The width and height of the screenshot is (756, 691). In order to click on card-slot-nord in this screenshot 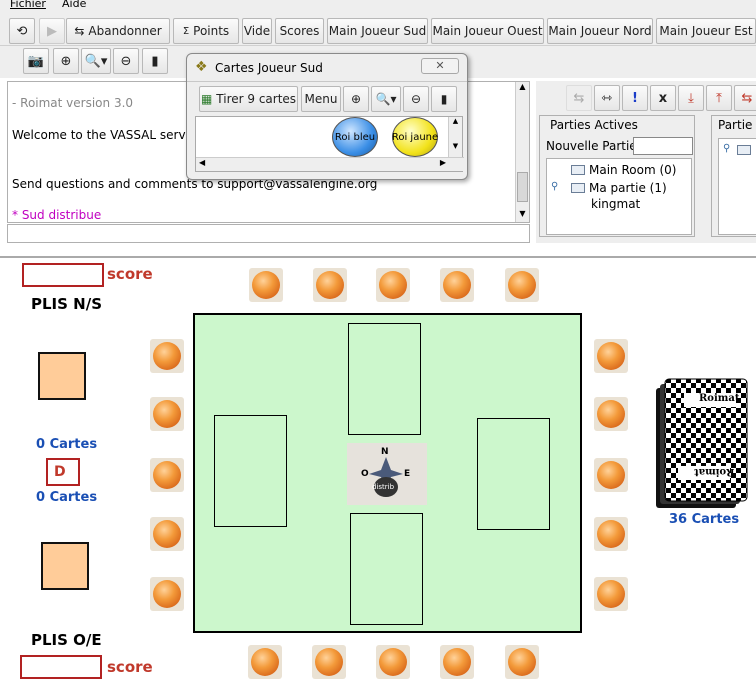, I will do `click(384, 379)`.